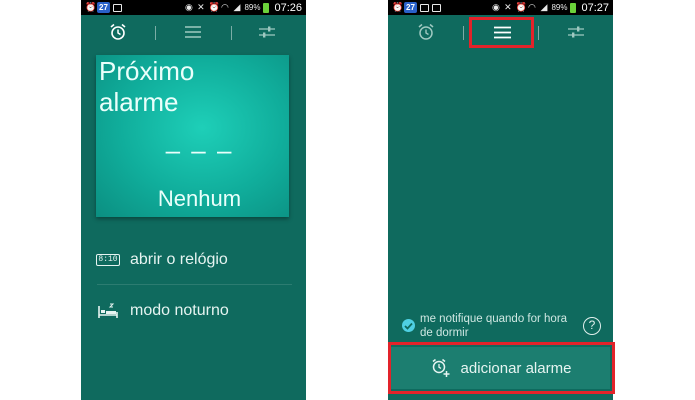 The image size is (695, 400). What do you see at coordinates (595, 7) in the screenshot?
I see `status-time: 07:27` at bounding box center [595, 7].